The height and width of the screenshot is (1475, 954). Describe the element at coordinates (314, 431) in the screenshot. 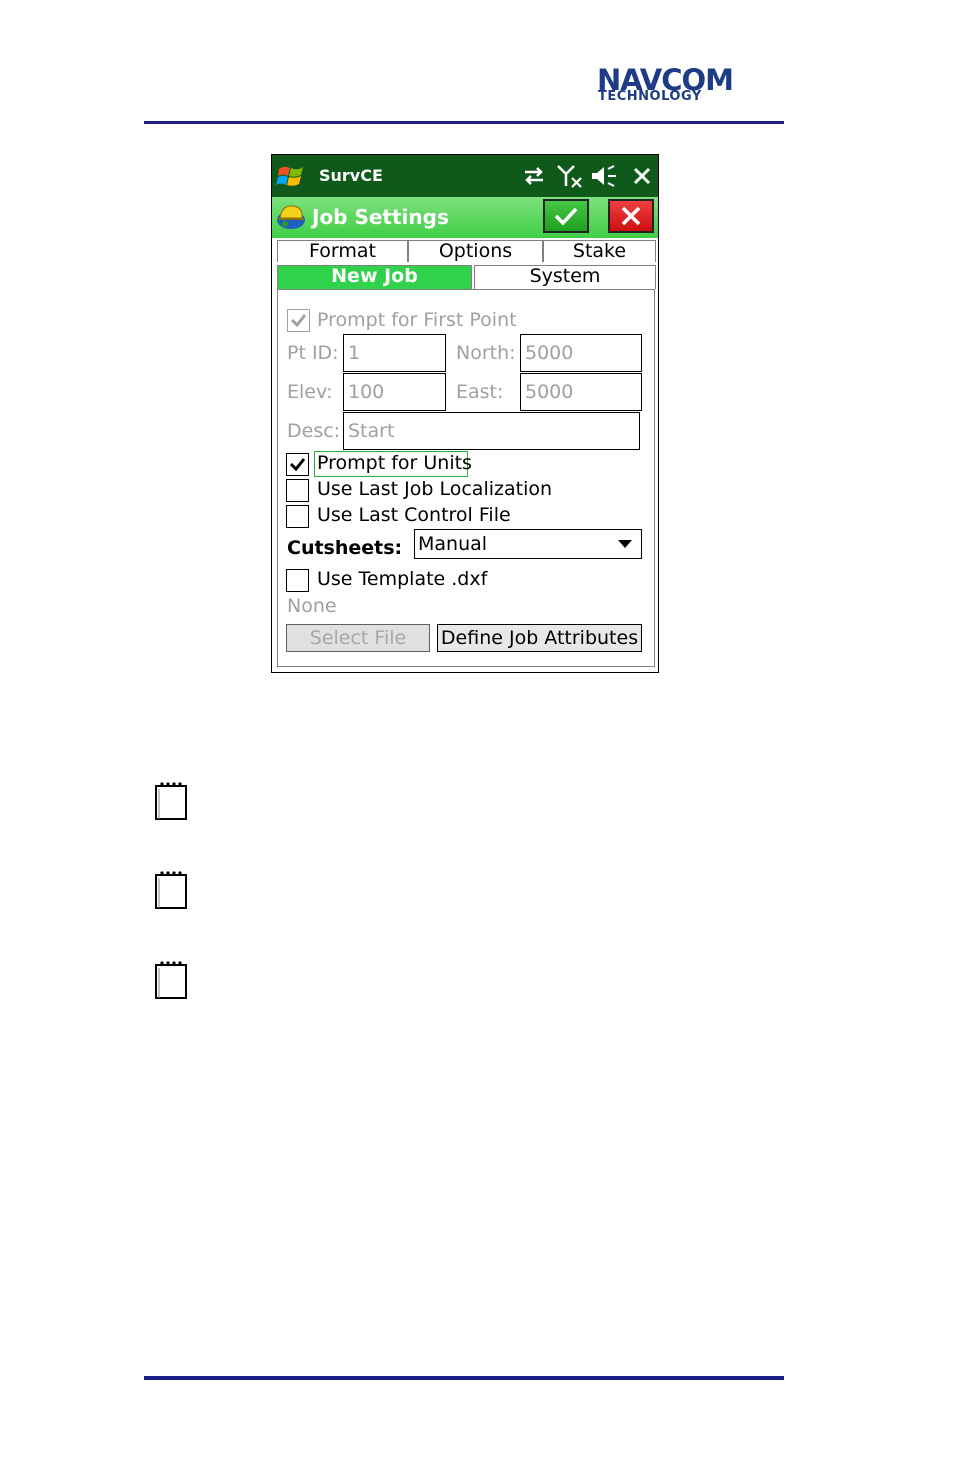

I see `desc-label: Desc:` at that location.